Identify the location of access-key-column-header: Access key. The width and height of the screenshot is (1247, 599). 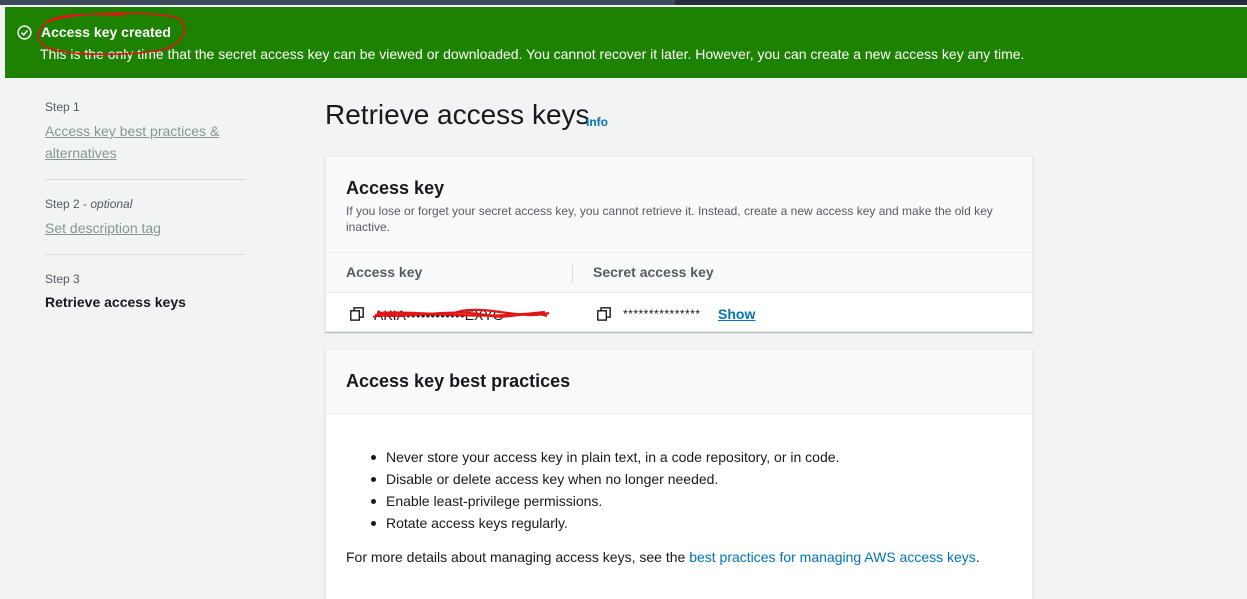
(384, 272).